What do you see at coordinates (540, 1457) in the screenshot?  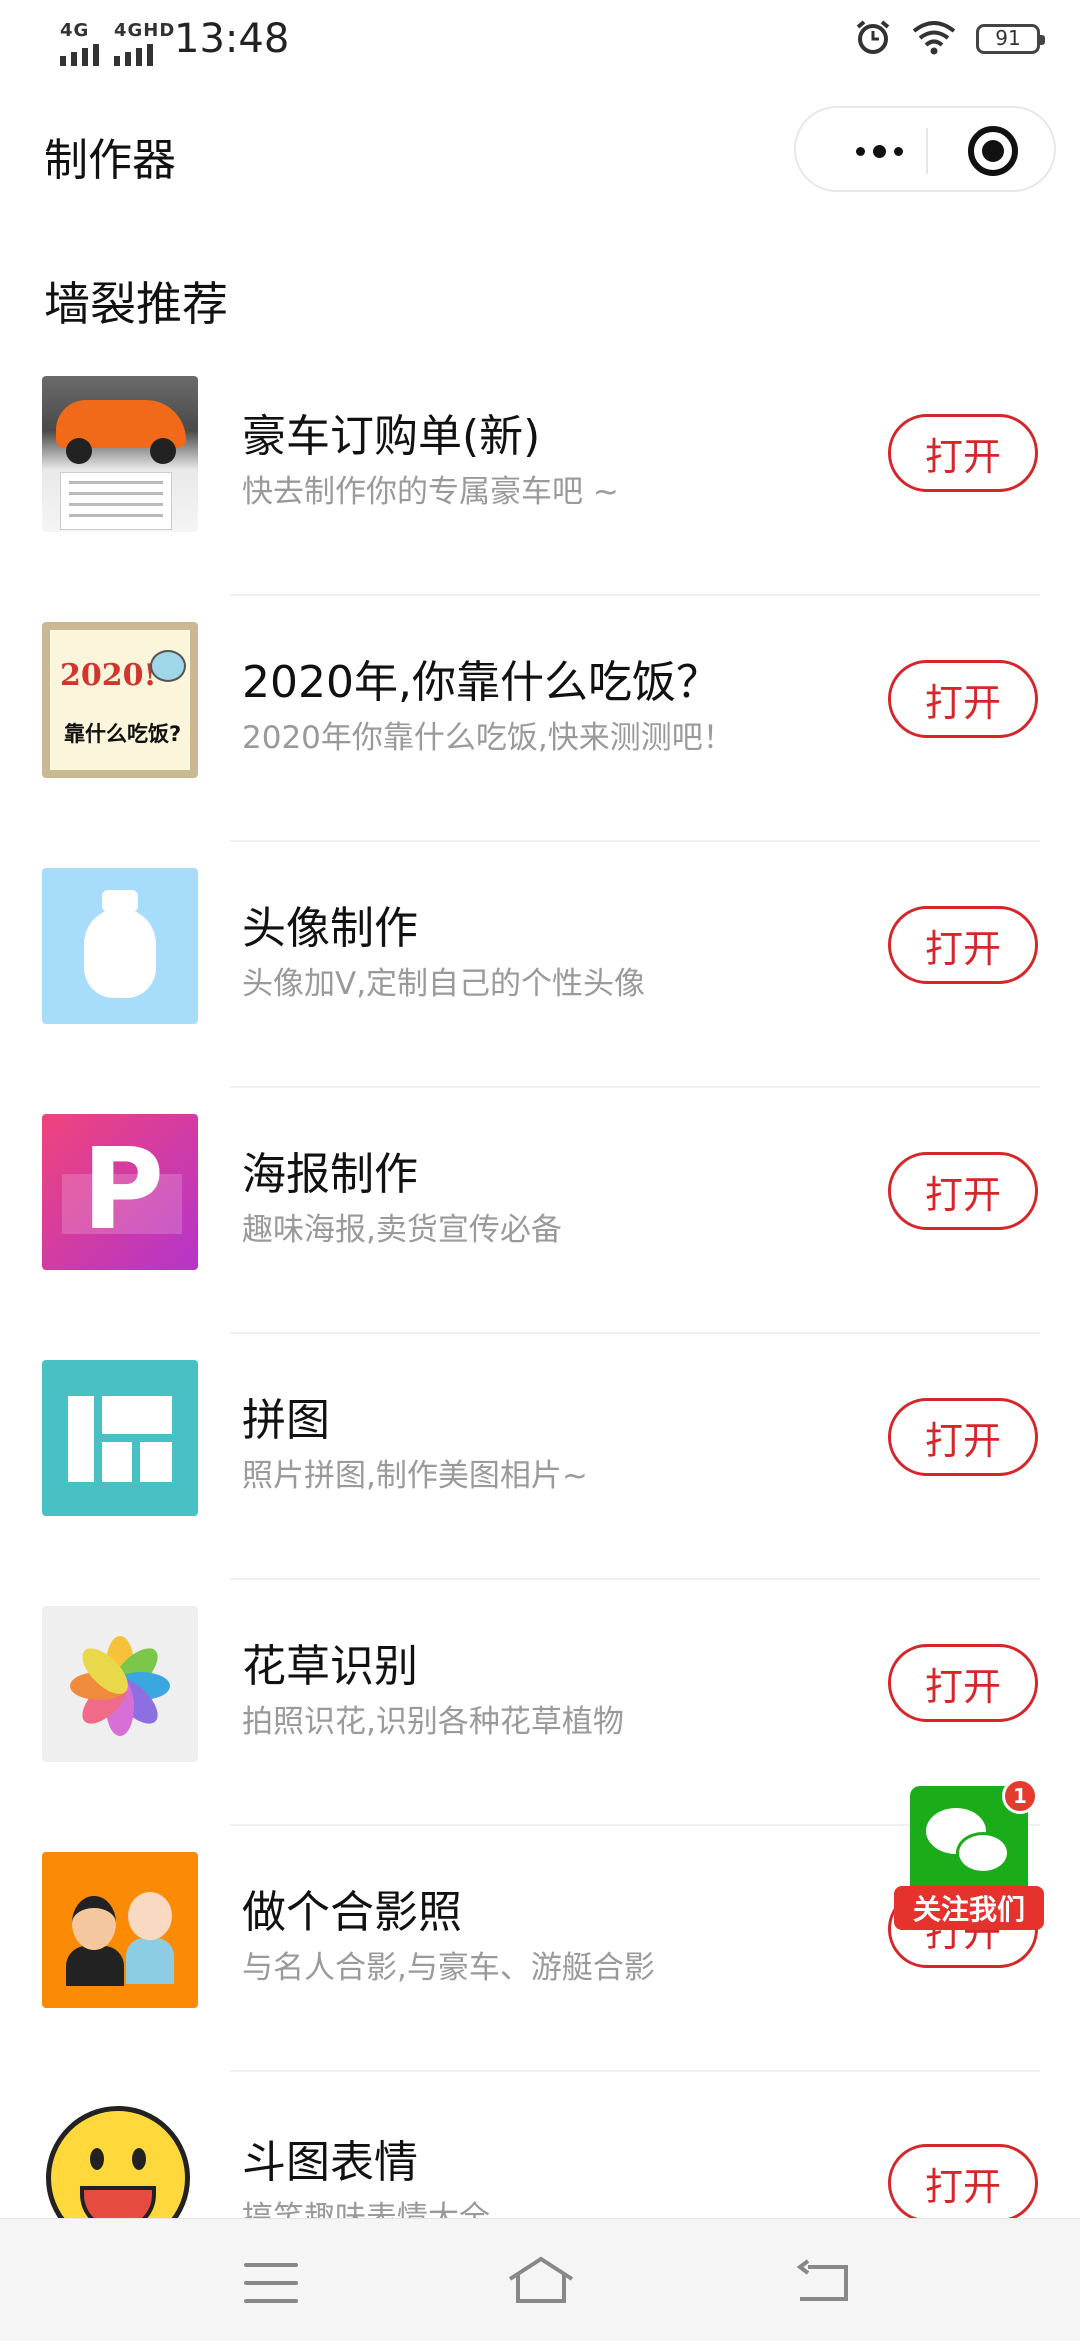 I see `list-item: 拼图 照片拼图,制作美图相片~ 打开` at bounding box center [540, 1457].